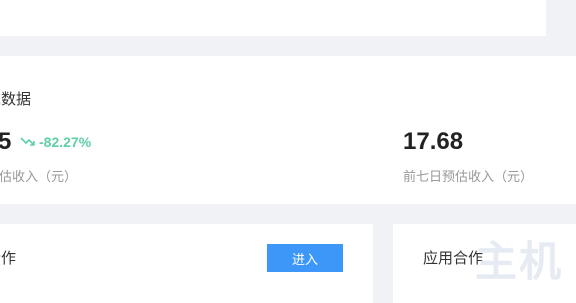 The image size is (576, 303). Describe the element at coordinates (468, 176) in the screenshot. I see `last-seven-days-label: 前七日预估收入（元）` at that location.